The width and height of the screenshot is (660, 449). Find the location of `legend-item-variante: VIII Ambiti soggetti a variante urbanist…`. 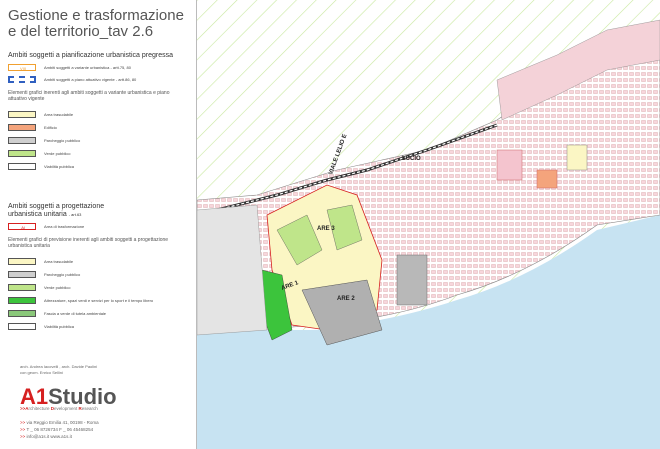

legend-item-variante: VIII Ambiti soggetti a variante urbanist… is located at coordinates (100, 68).